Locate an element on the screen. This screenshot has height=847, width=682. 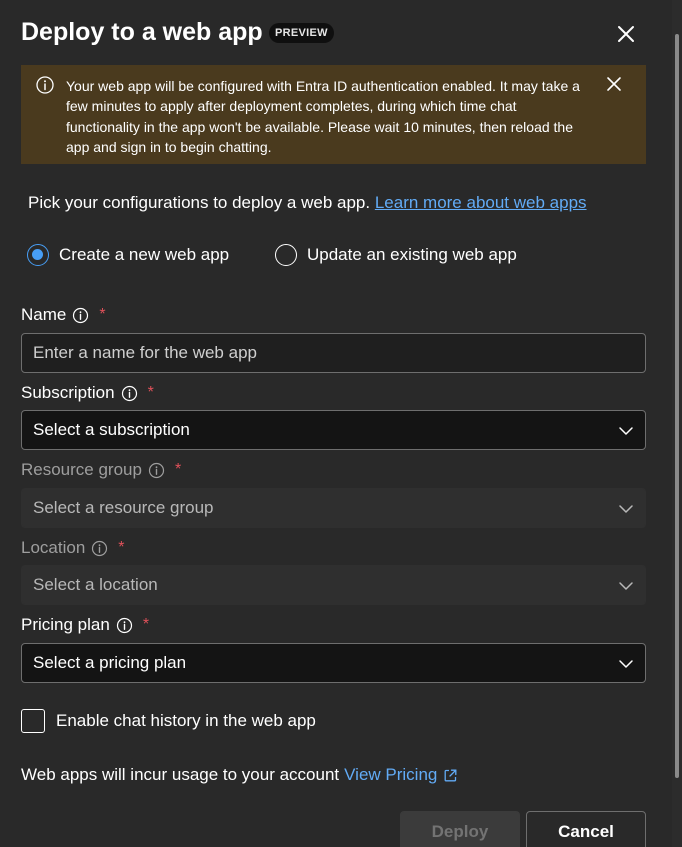
location-label-text: Location is located at coordinates (53, 547).